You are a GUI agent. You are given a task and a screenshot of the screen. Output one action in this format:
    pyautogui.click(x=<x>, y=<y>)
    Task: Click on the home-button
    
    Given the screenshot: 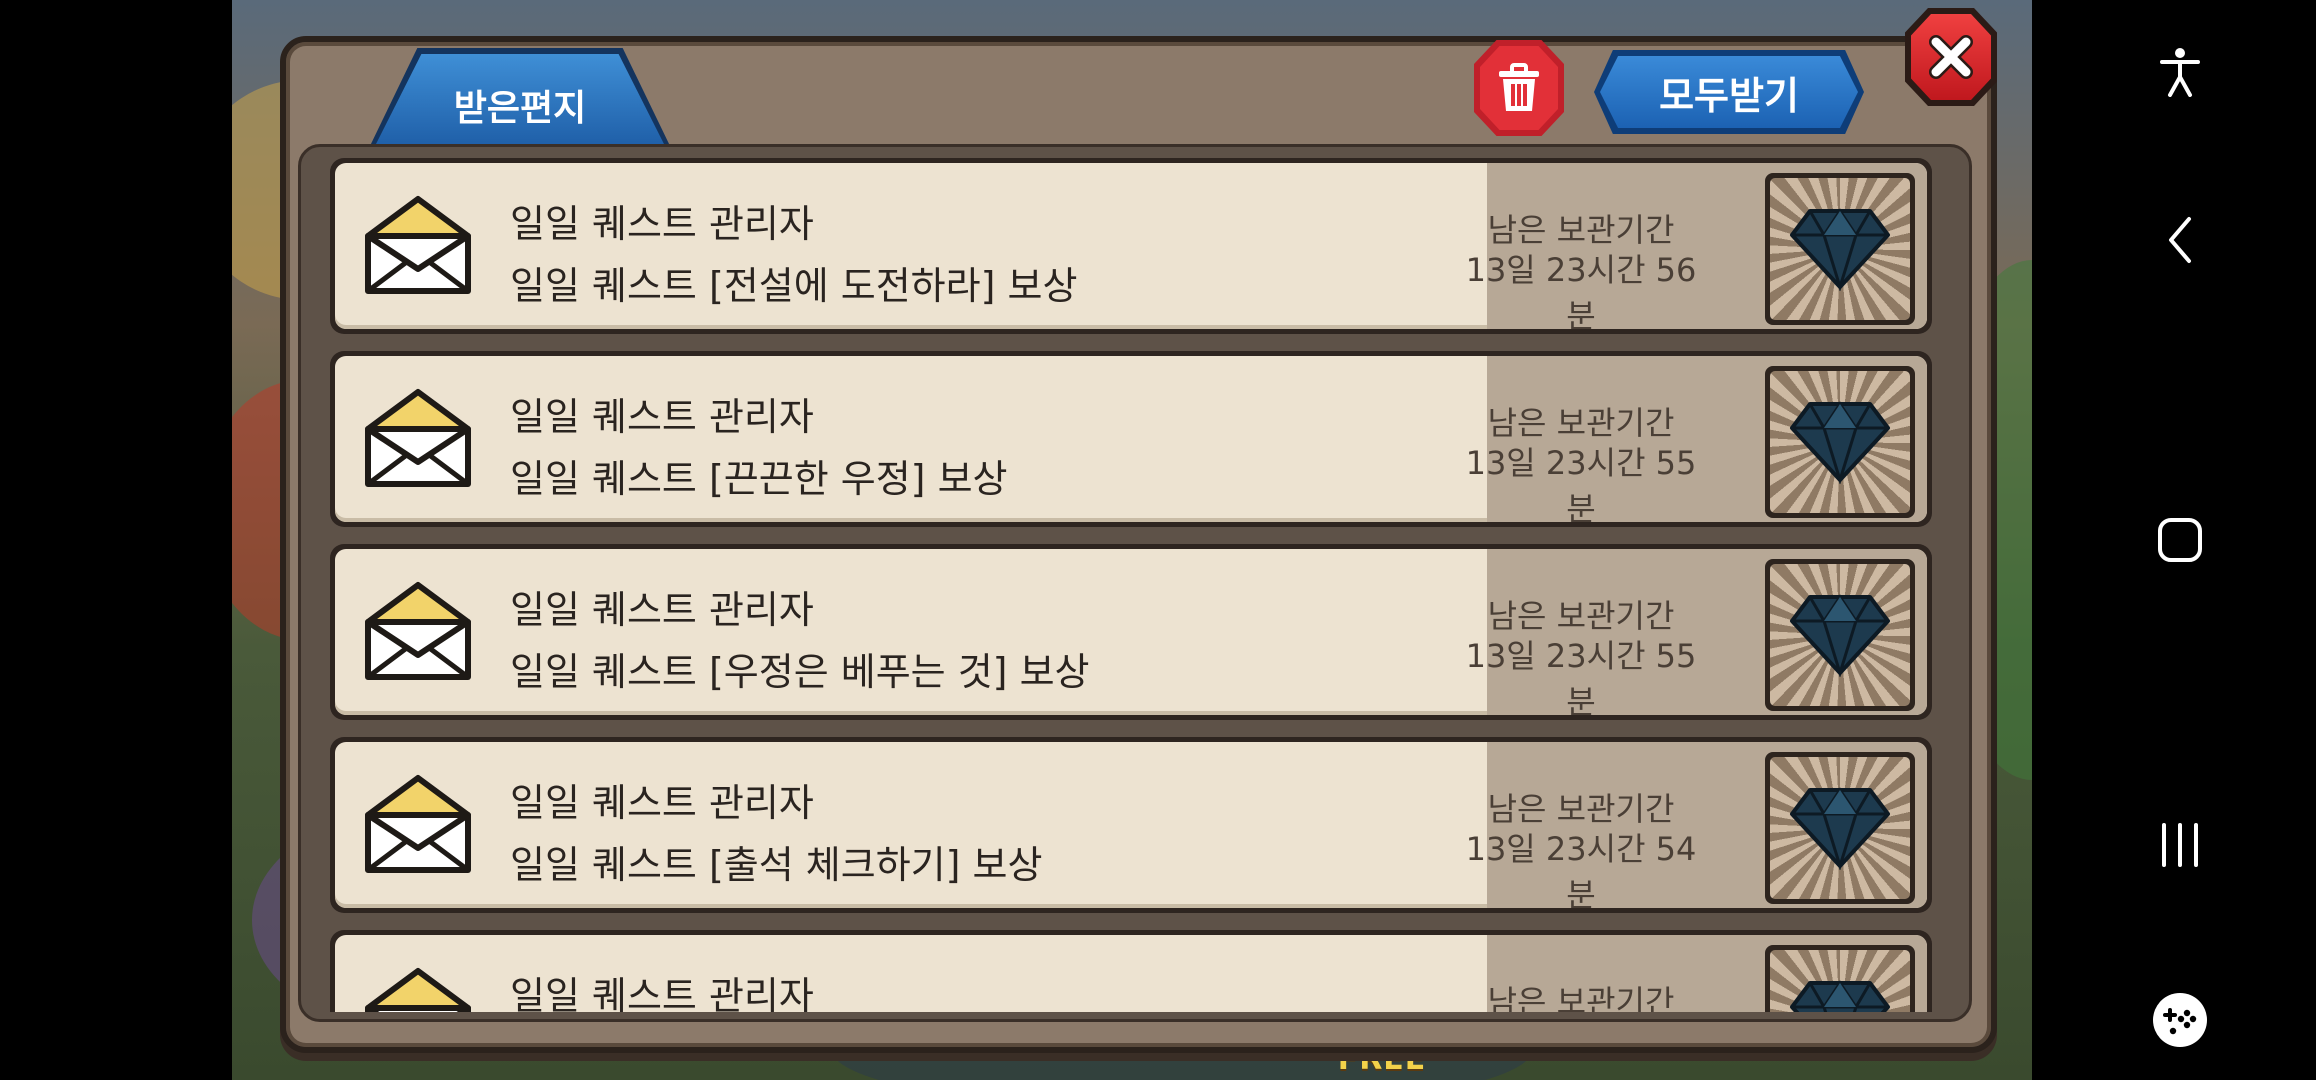 What is the action you would take?
    pyautogui.click(x=2180, y=540)
    